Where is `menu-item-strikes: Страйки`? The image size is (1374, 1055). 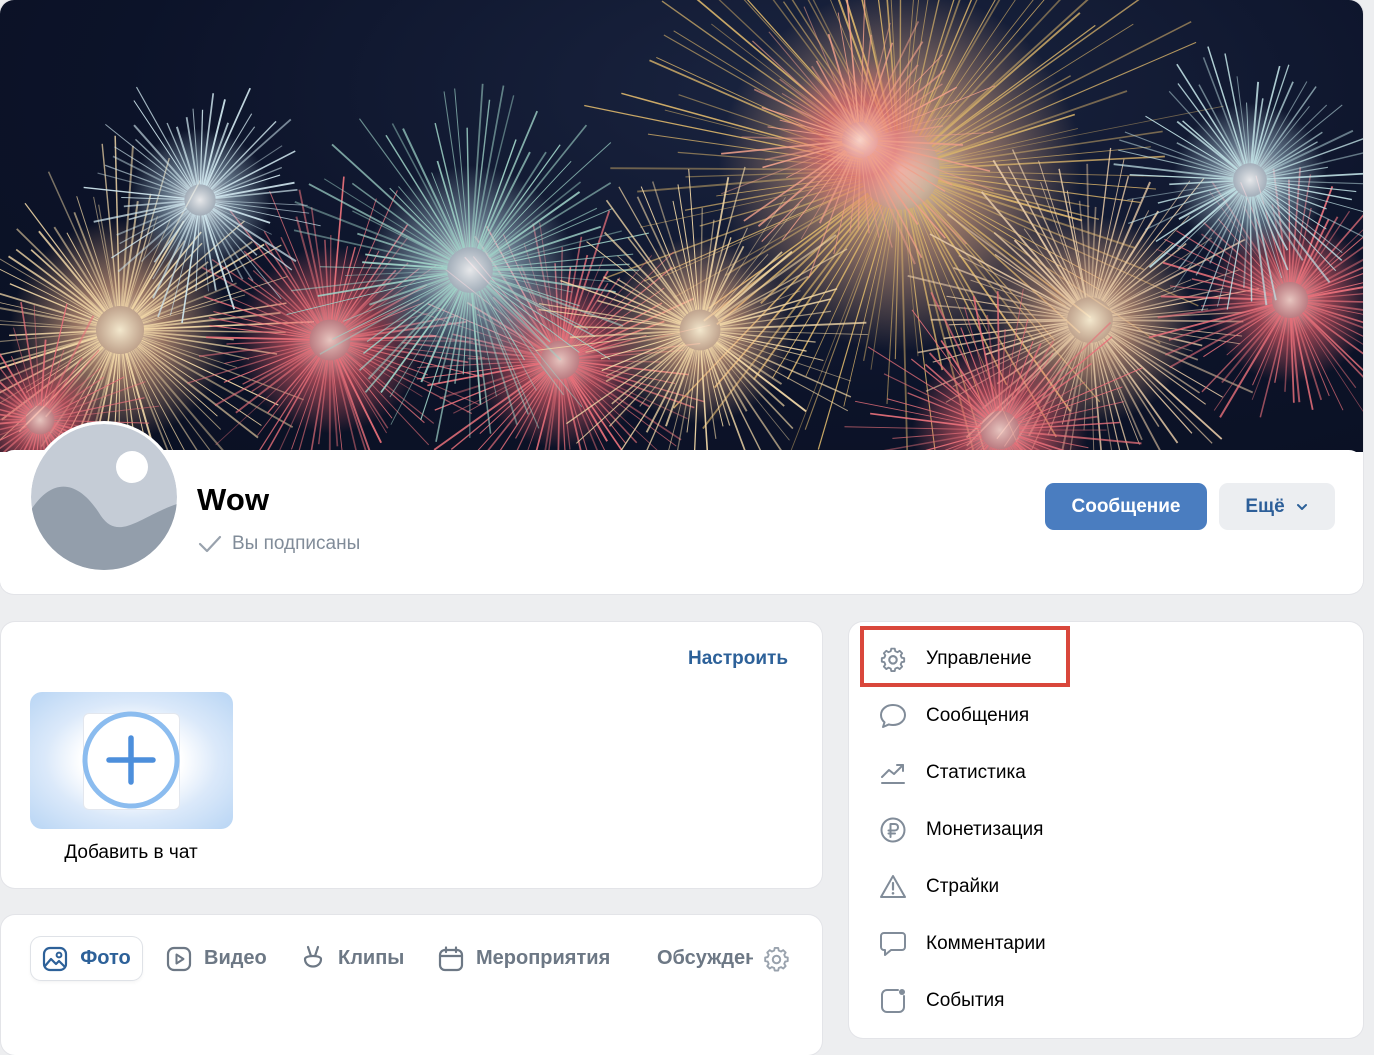 menu-item-strikes: Страйки is located at coordinates (938, 887).